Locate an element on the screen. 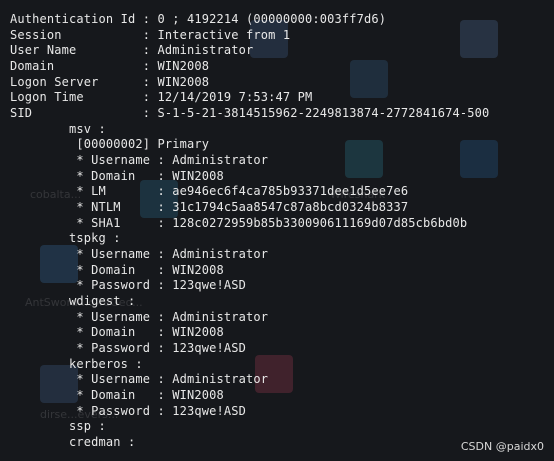  kerberos-header: kerberos : is located at coordinates (76, 364).